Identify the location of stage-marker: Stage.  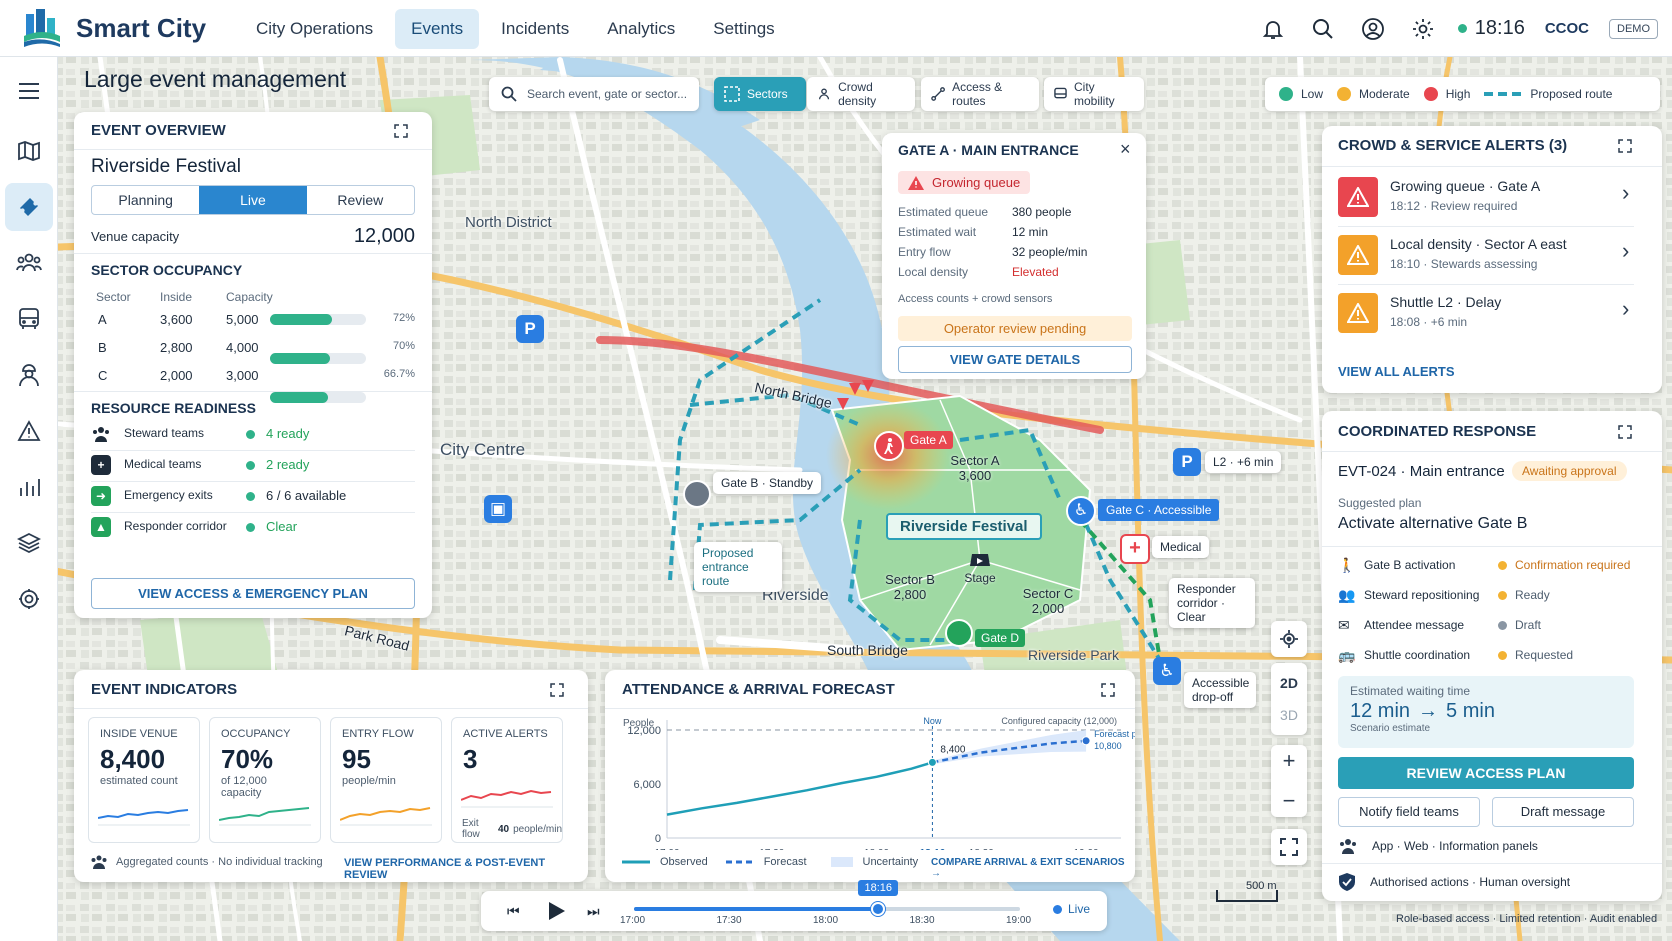
(980, 567).